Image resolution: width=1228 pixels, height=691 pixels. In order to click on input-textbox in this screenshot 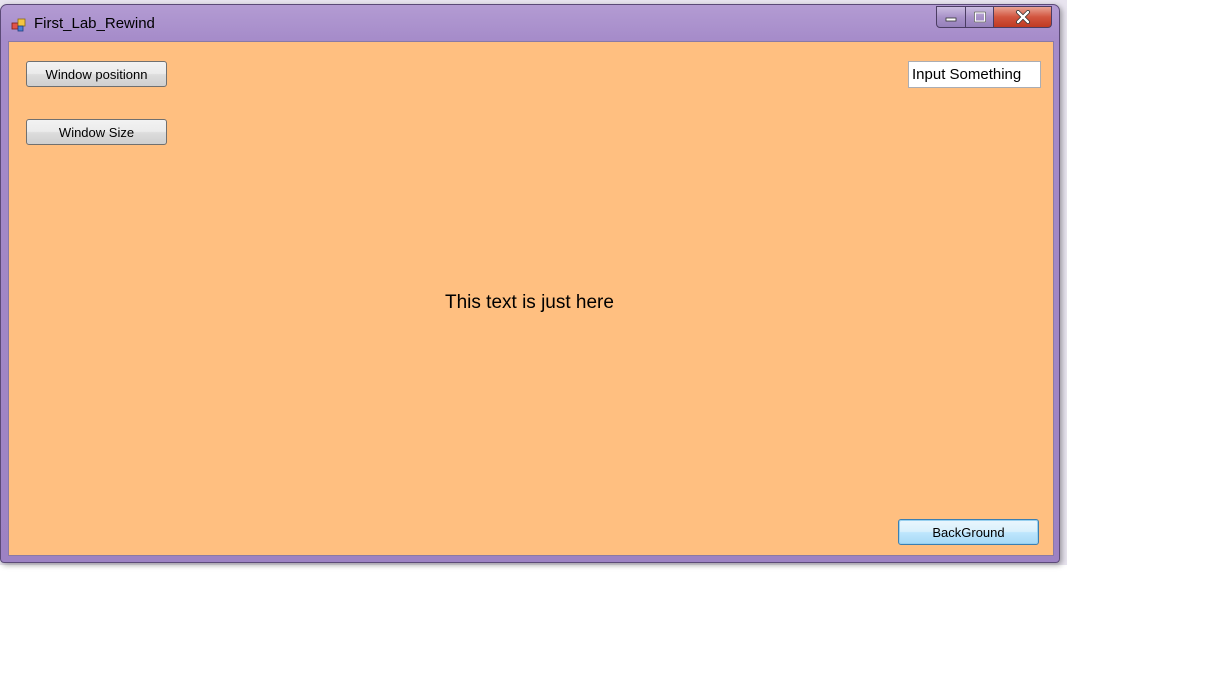, I will do `click(974, 74)`.